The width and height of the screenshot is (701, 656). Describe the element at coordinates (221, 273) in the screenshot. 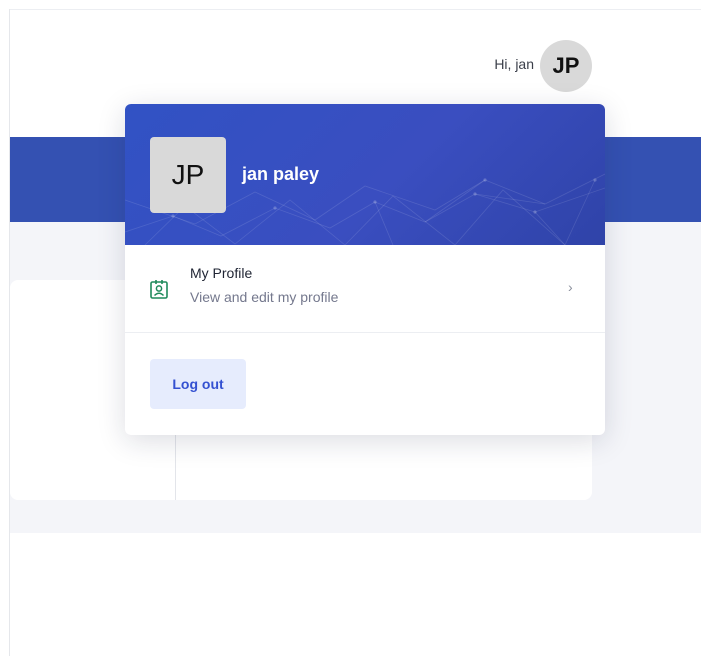

I see `my-profile-title: My Profile` at that location.